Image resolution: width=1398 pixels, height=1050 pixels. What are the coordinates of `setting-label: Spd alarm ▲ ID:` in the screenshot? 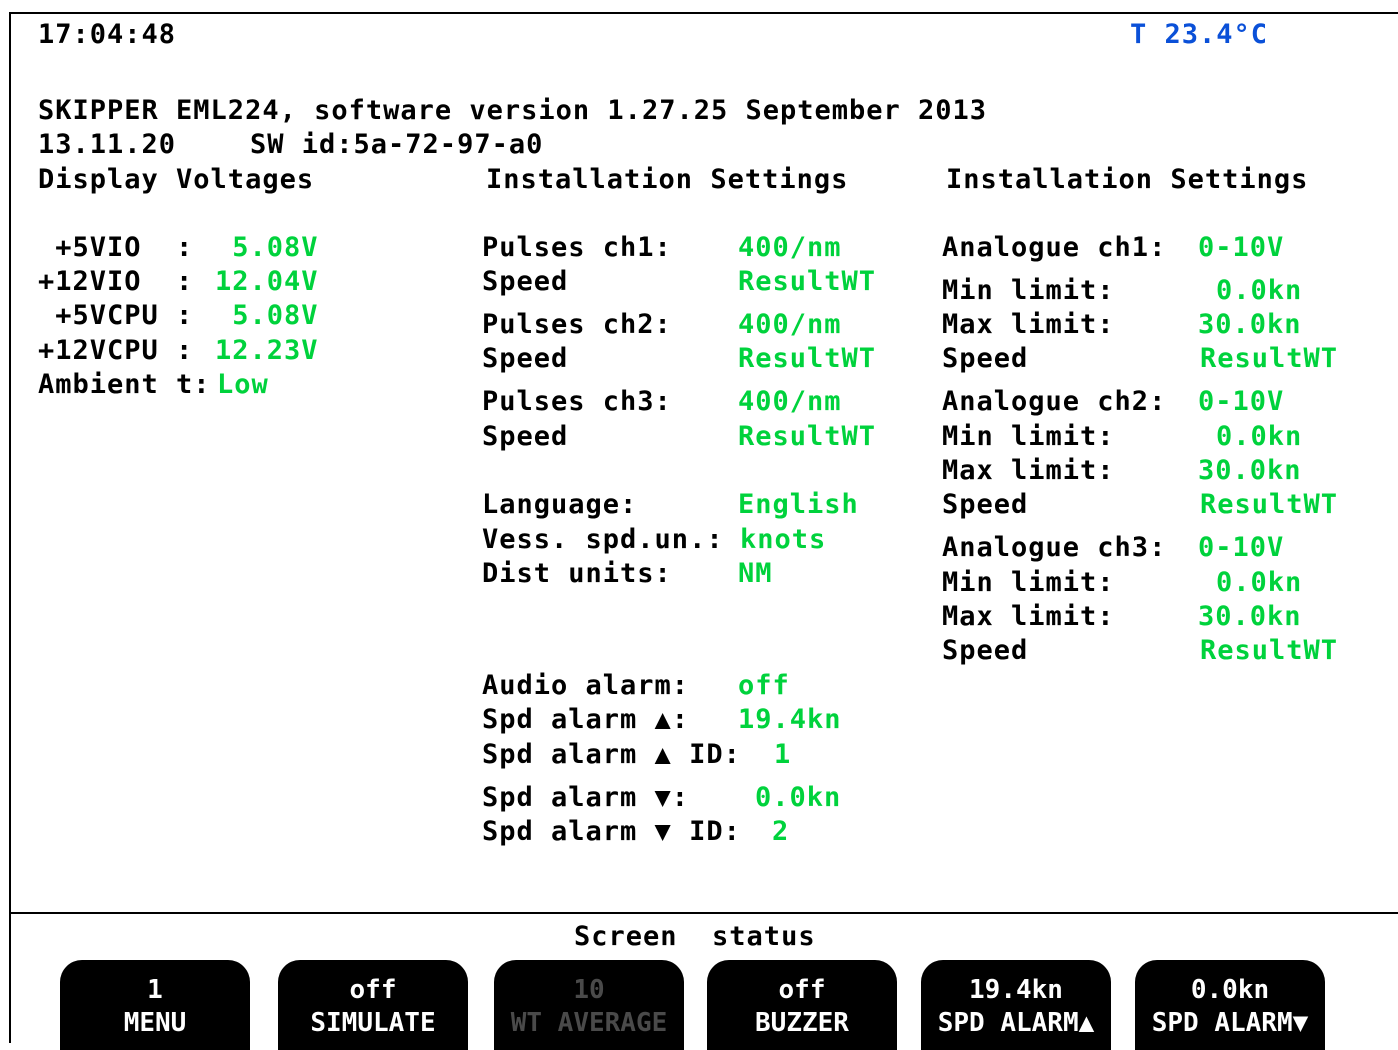 It's located at (611, 754).